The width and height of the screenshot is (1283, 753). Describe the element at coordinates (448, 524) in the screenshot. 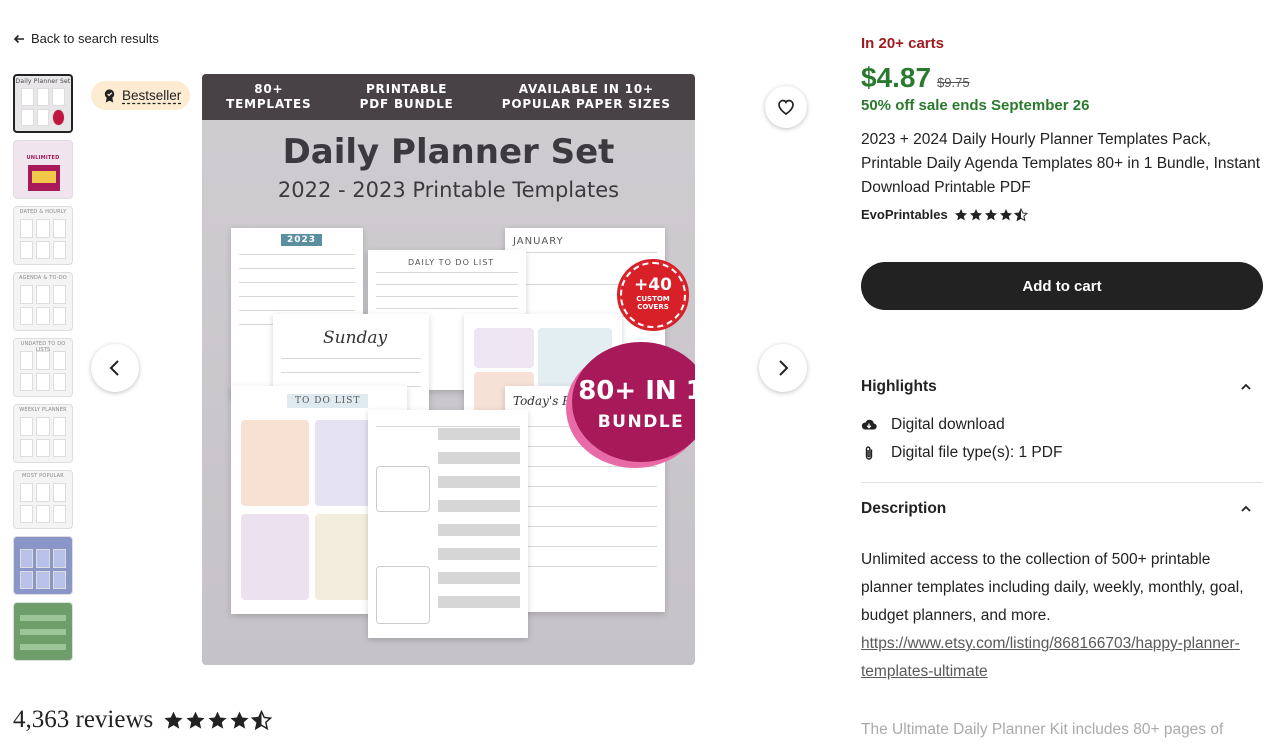

I see `schedule-sheet` at that location.